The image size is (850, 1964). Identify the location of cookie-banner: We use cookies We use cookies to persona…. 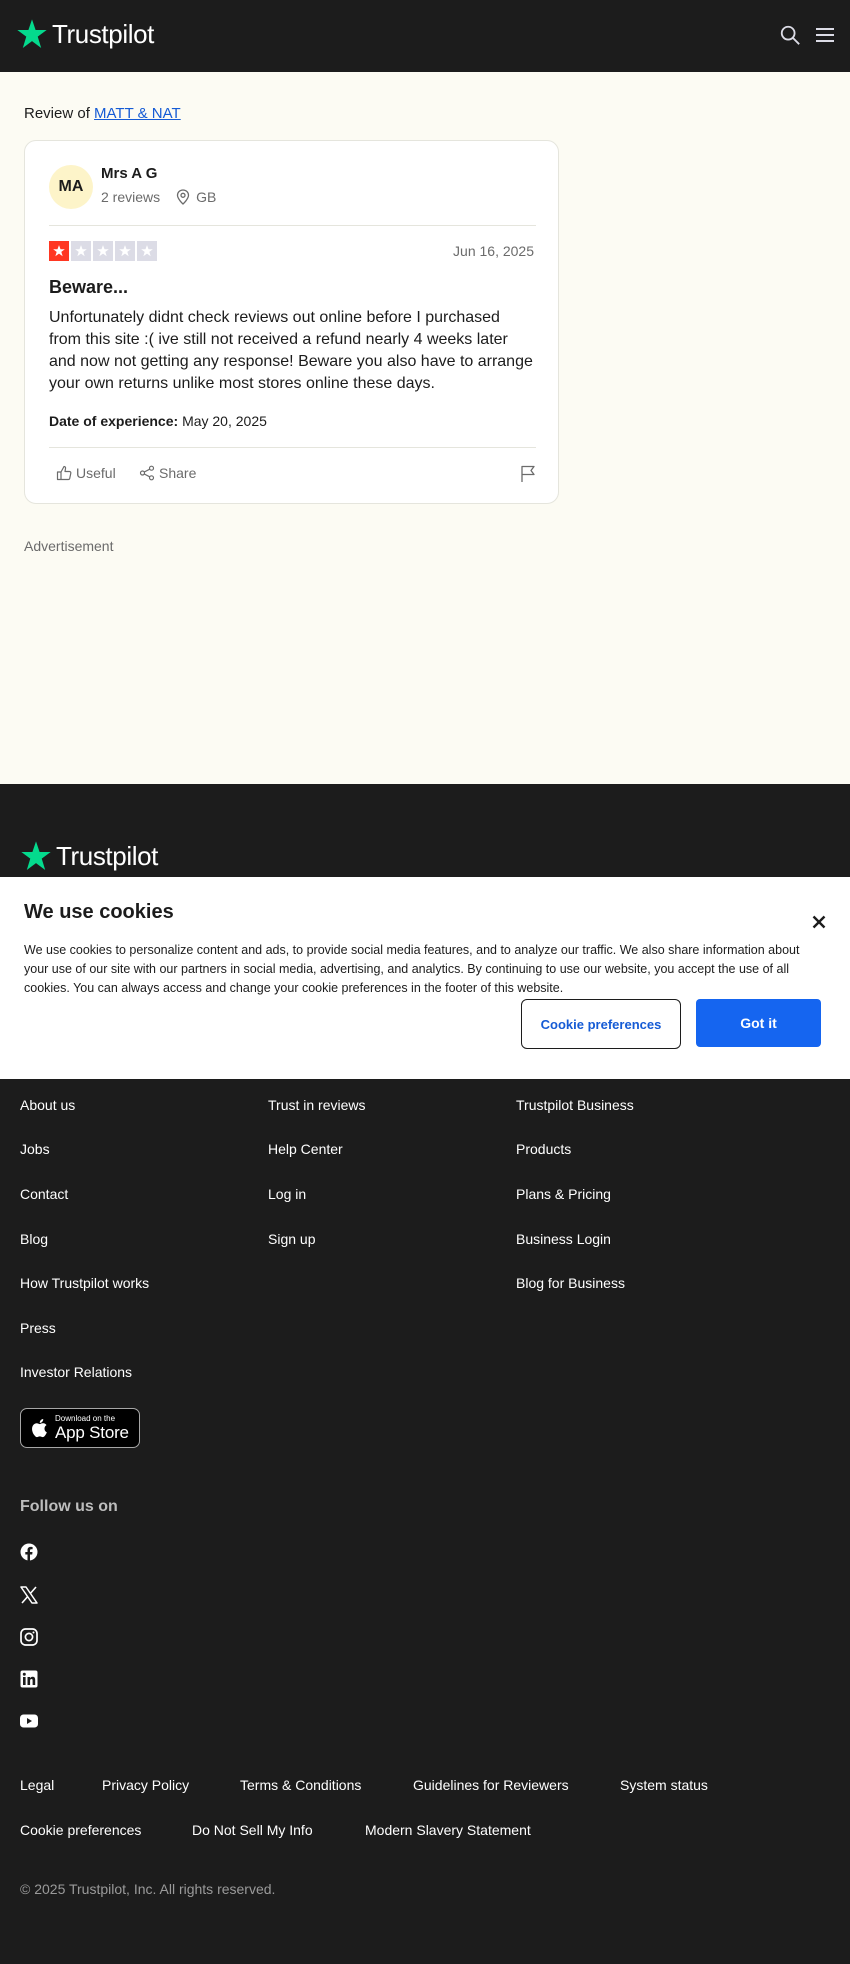
(425, 978).